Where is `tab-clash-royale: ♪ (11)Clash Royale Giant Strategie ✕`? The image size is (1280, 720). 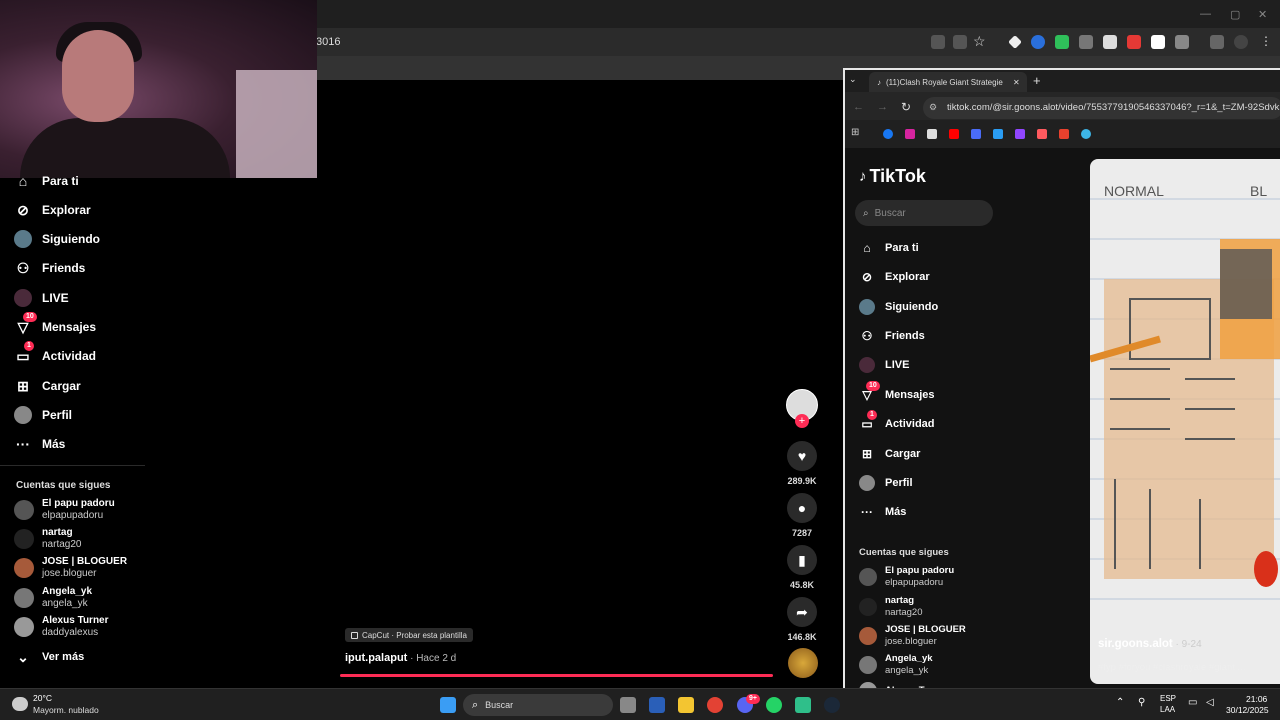
tab-clash-royale: ♪ (11)Clash Royale Giant Strategie ✕ is located at coordinates (948, 82).